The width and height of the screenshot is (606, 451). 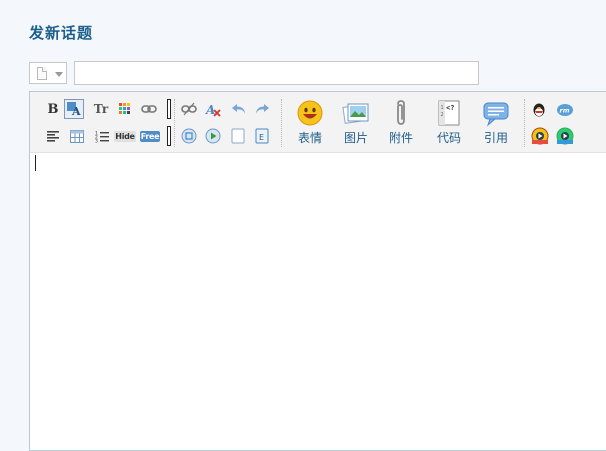 I want to click on quote-icon, so click(x=496, y=114).